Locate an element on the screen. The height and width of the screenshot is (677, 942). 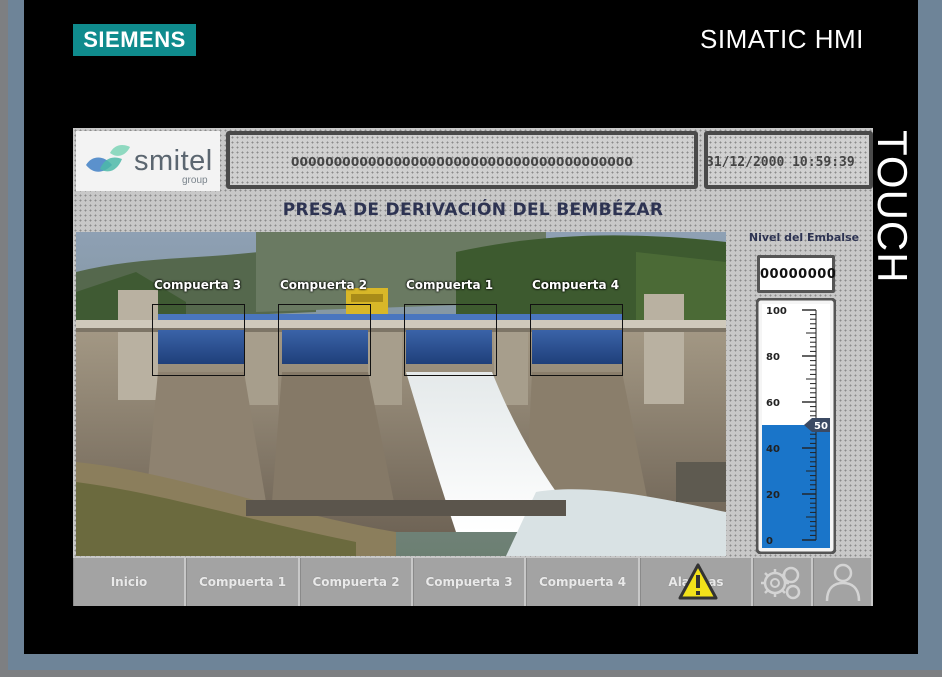
nav-settings-button is located at coordinates (783, 582).